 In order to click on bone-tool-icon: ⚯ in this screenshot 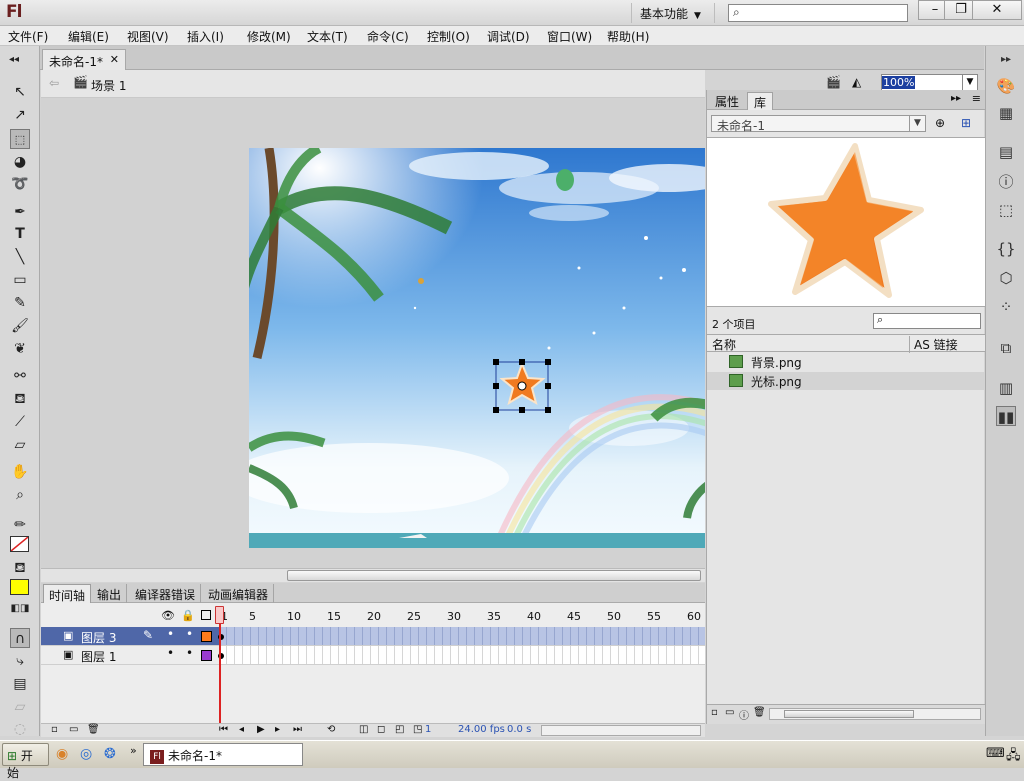, I will do `click(20, 376)`.